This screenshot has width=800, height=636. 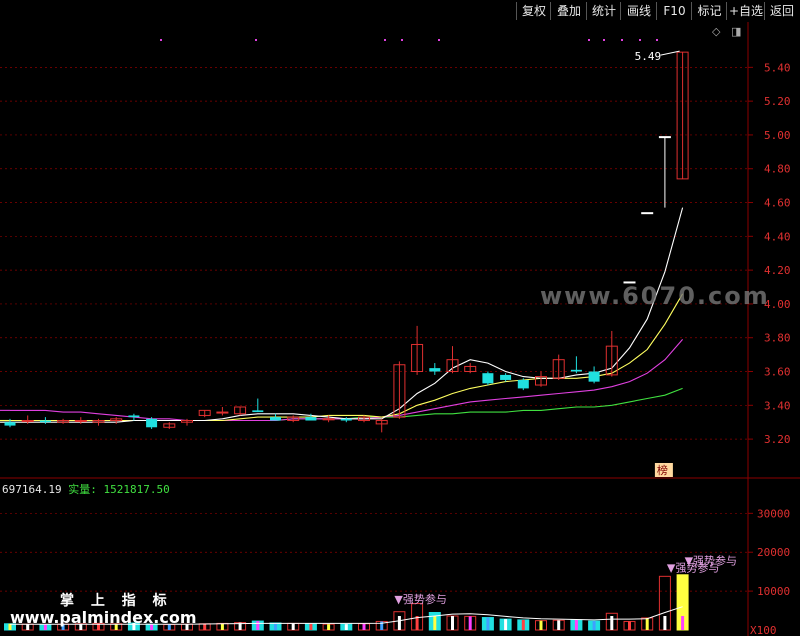 I want to click on price-axis-label: 5.40, so click(x=777, y=67).